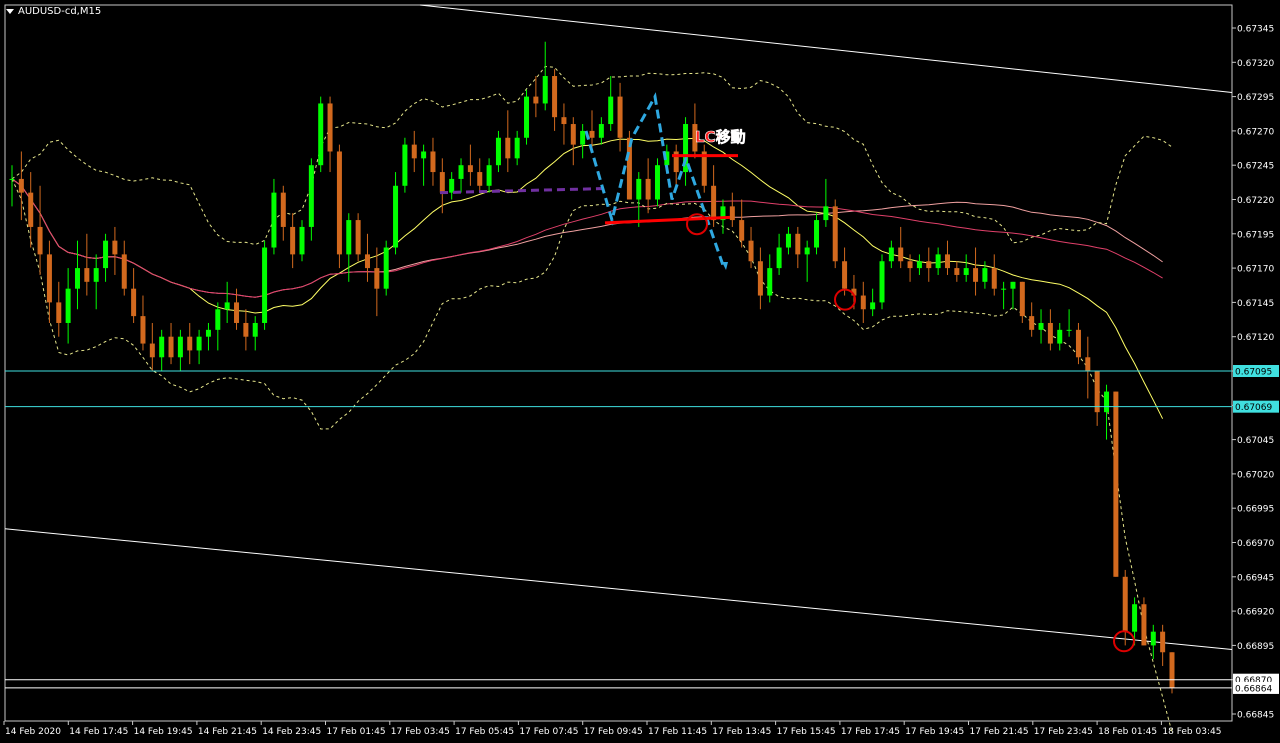  What do you see at coordinates (356, 732) in the screenshot?
I see `x-tick-label: 17 Feb 01:45` at bounding box center [356, 732].